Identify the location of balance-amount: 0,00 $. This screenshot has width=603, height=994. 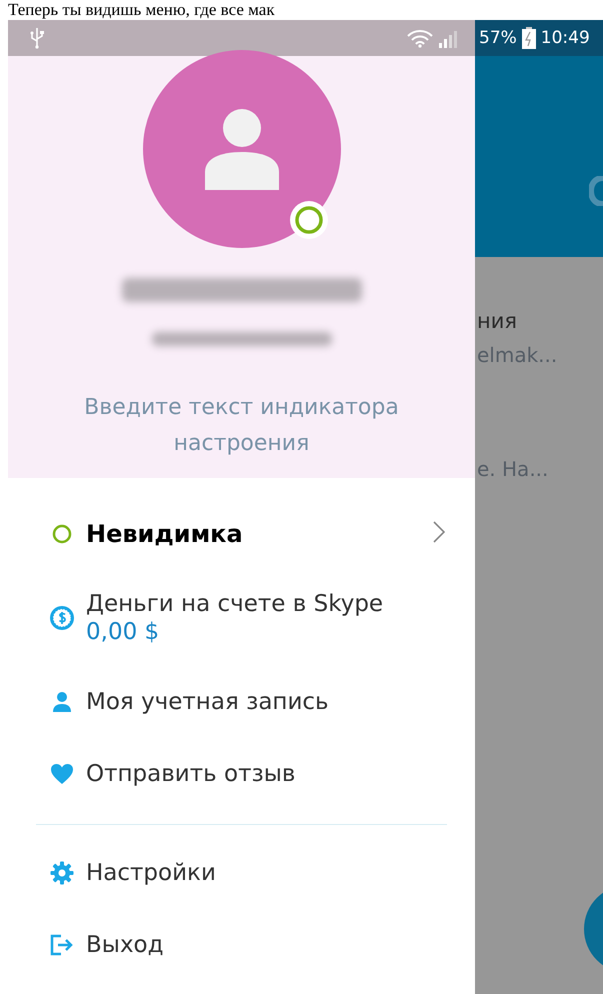
(123, 632).